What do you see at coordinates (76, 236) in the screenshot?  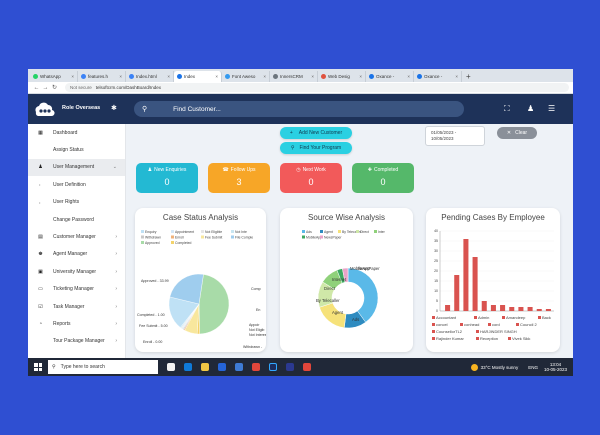 I see `sidebar-item-customer-manager: ▤ Customer Manager ›` at bounding box center [76, 236].